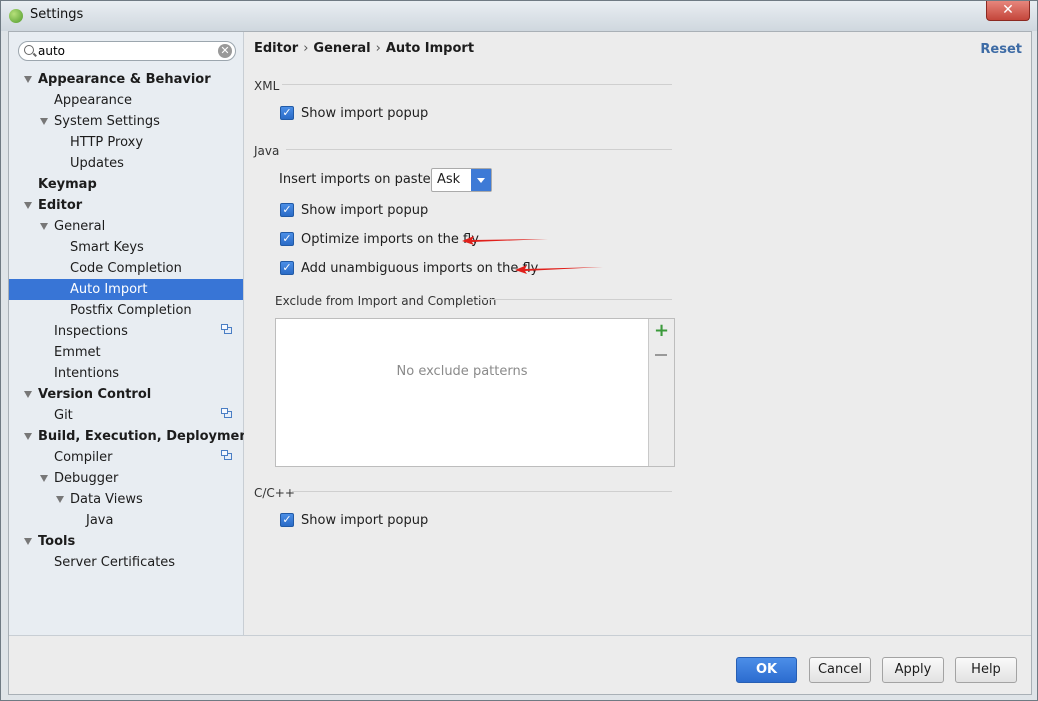  I want to click on list-toolbar: +, so click(661, 392).